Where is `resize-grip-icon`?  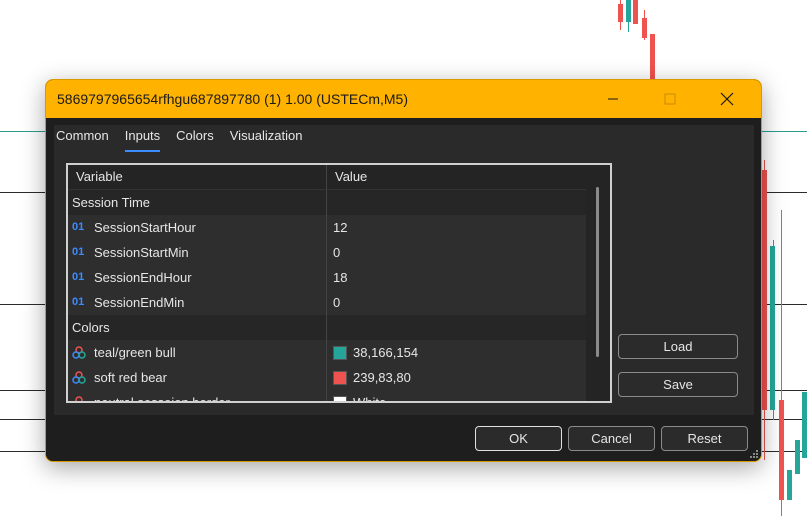 resize-grip-icon is located at coordinates (754, 454).